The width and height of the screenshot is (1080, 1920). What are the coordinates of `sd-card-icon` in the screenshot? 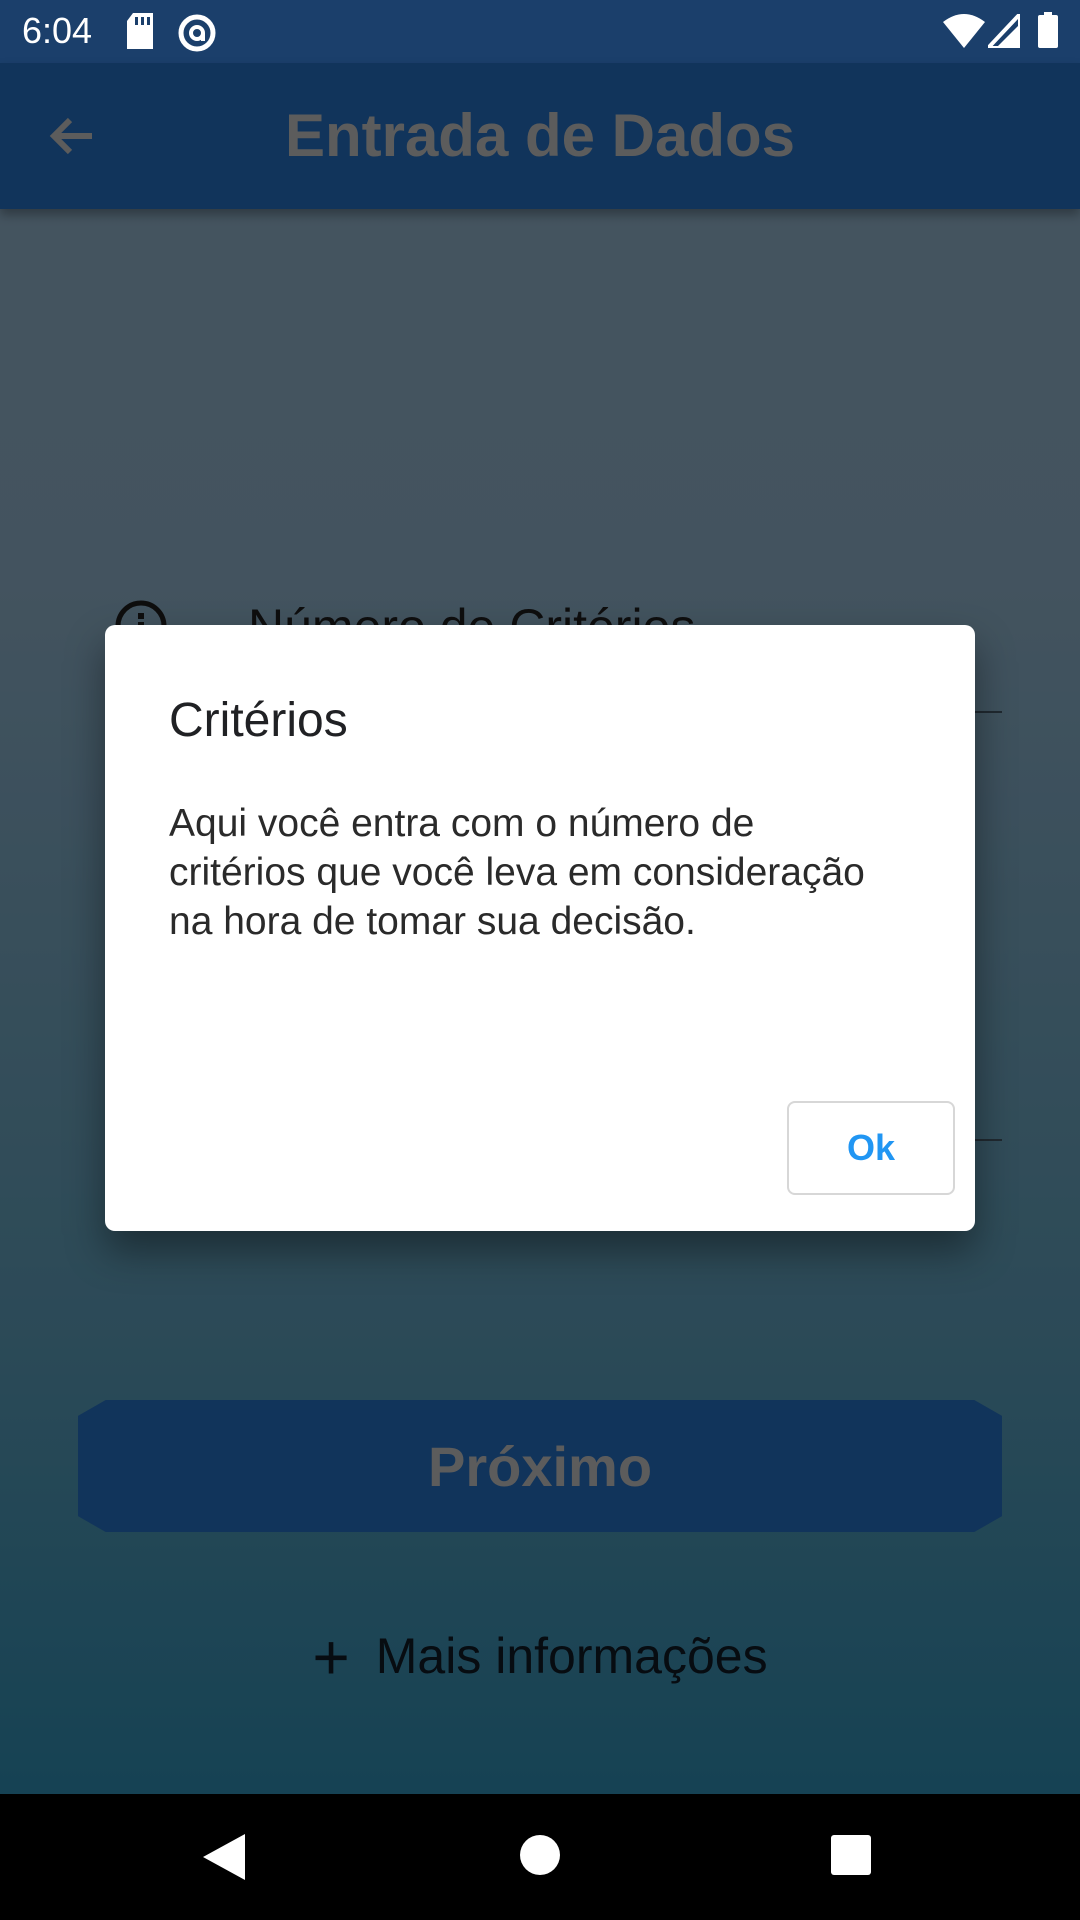 It's located at (140, 33).